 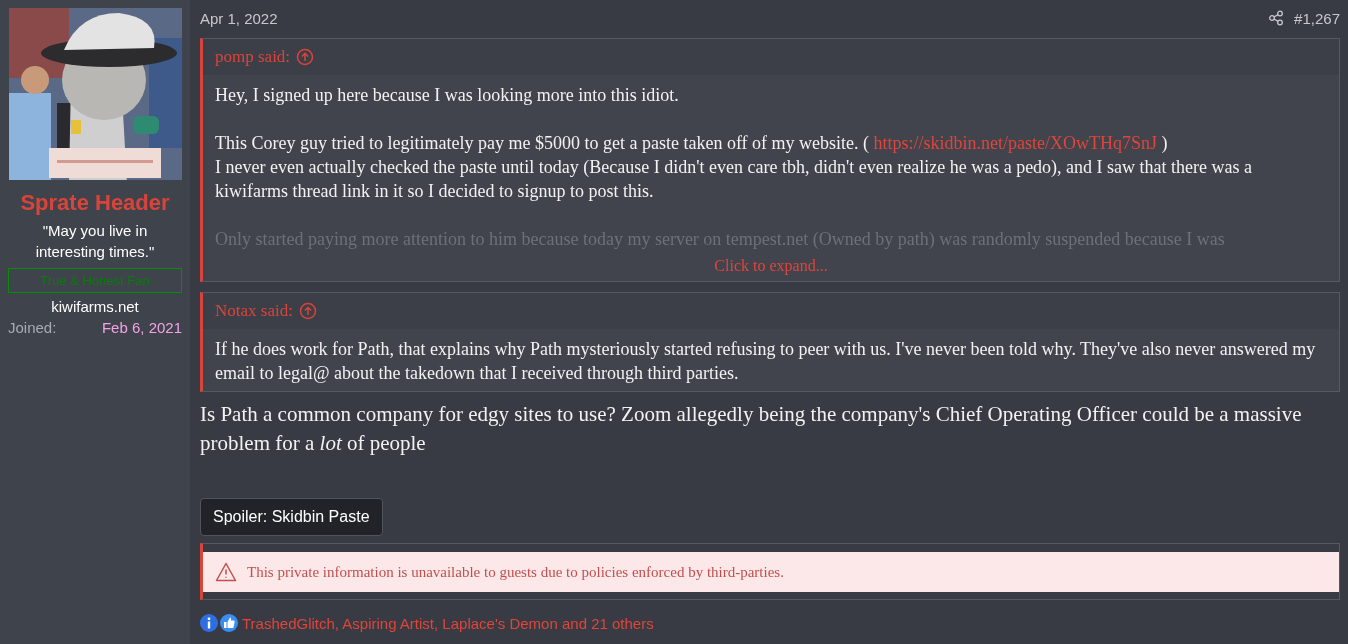 I want to click on post-number: #1,267, so click(x=1317, y=18).